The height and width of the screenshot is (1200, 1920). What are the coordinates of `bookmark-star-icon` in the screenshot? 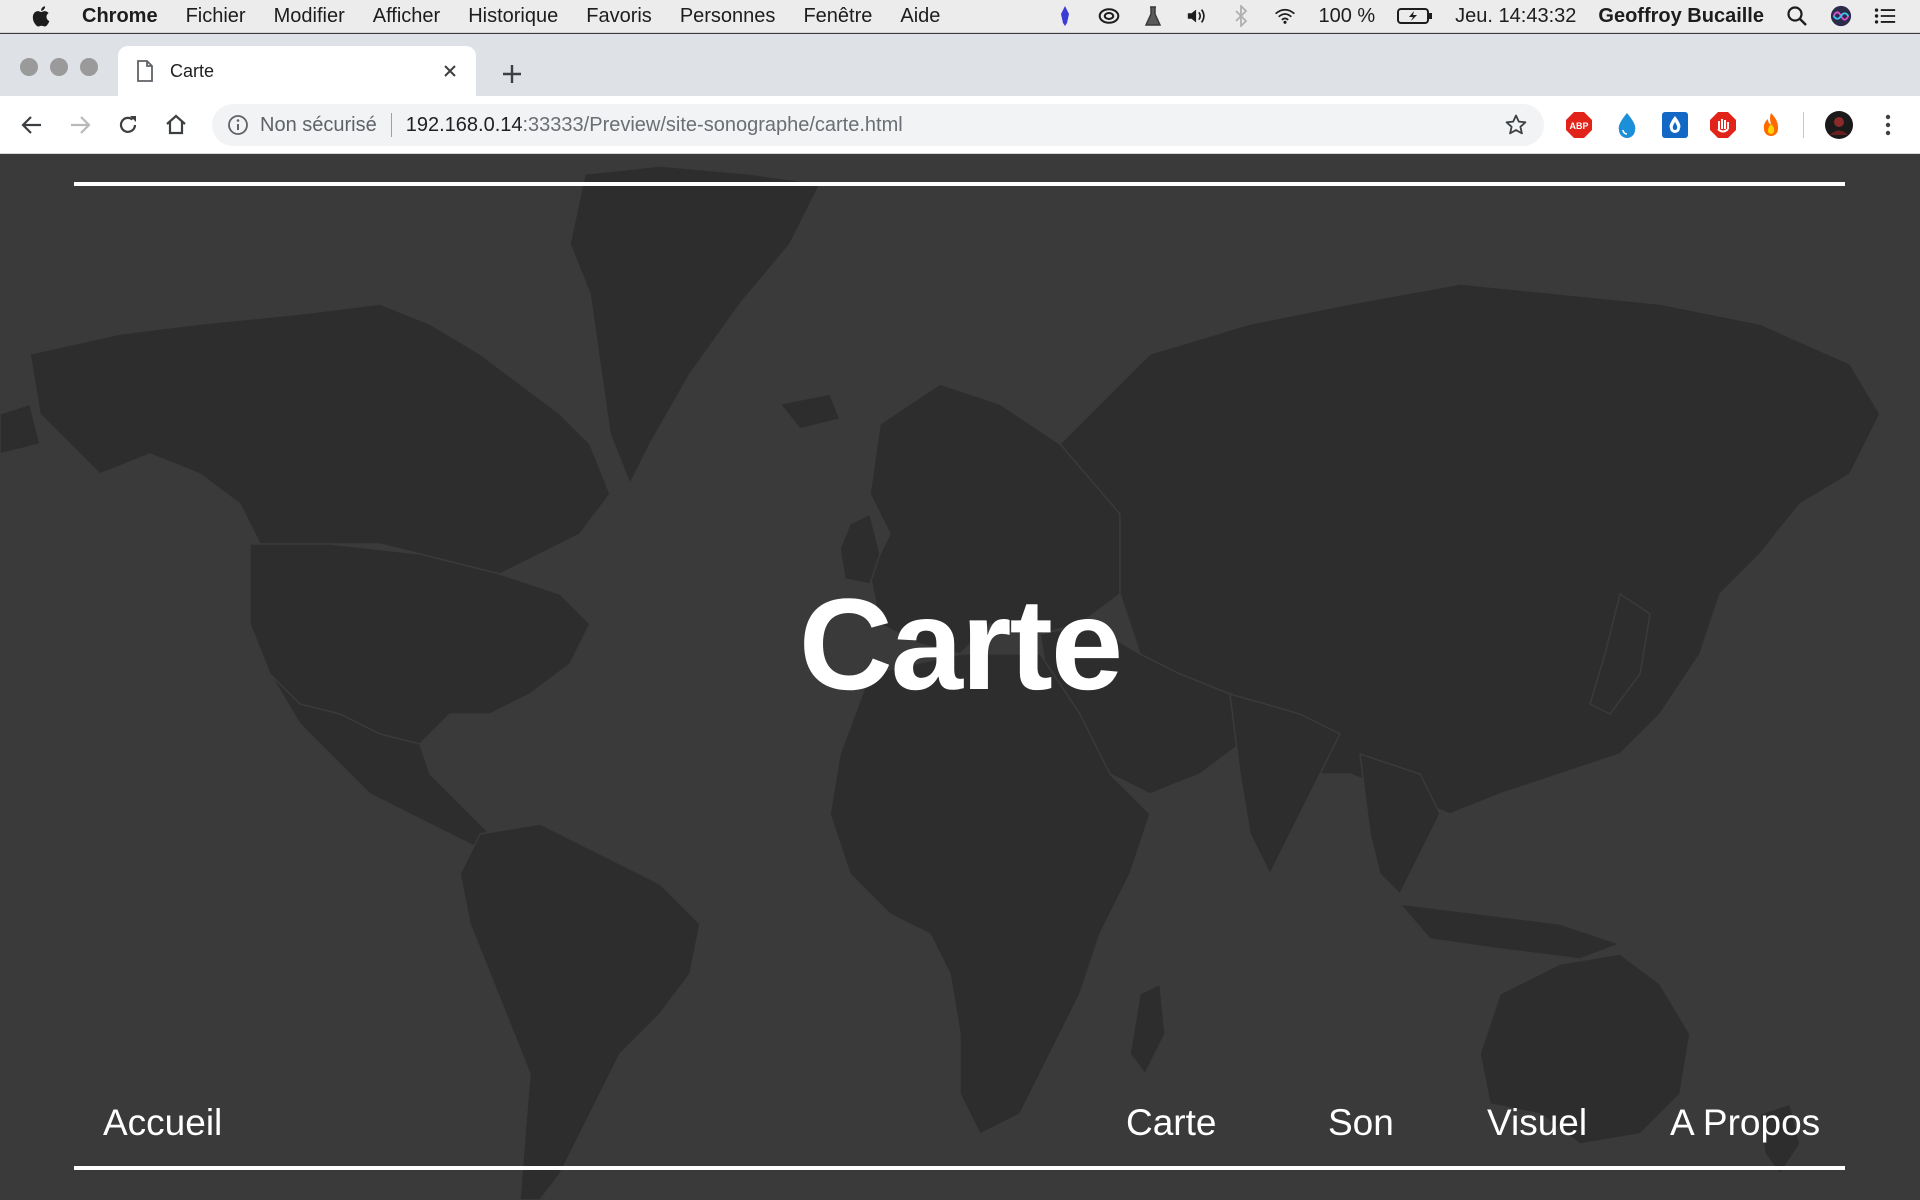 It's located at (1516, 125).